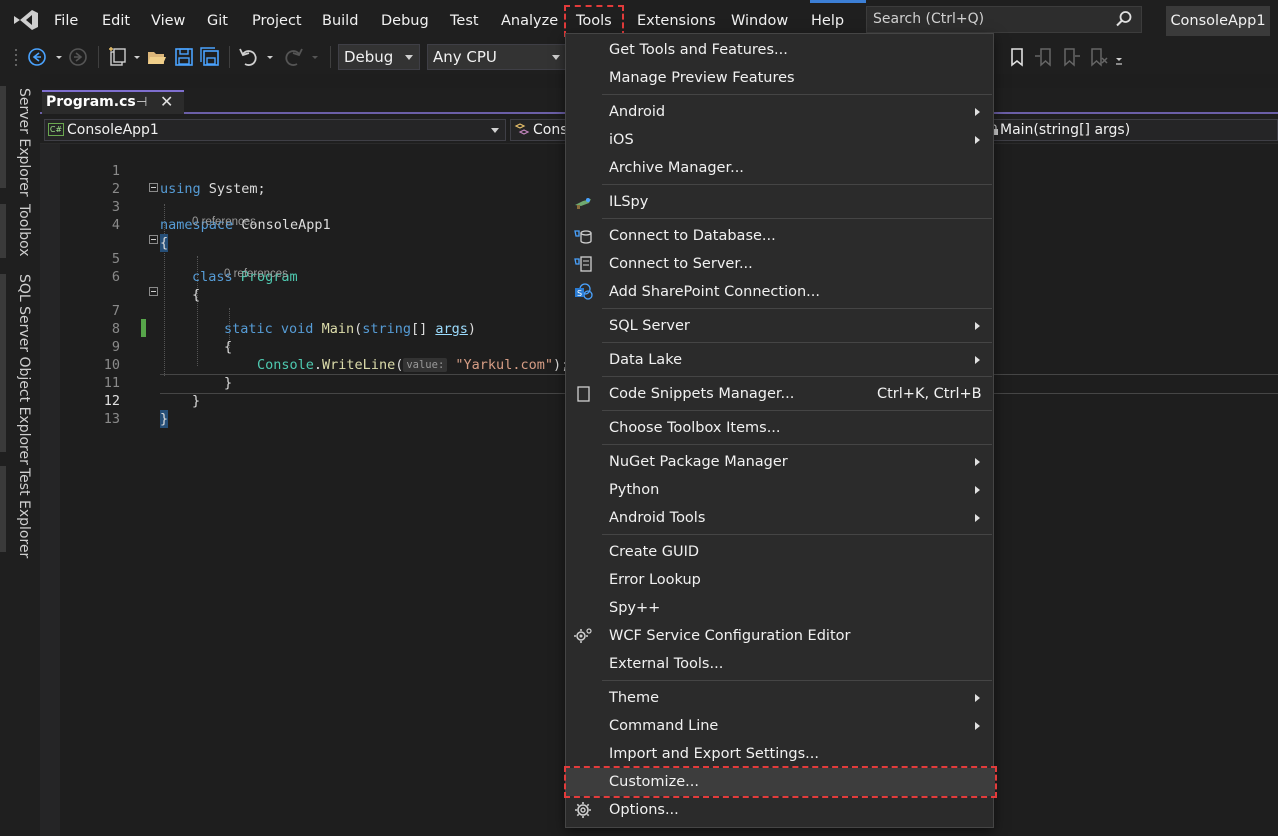 The width and height of the screenshot is (1278, 836). I want to click on options-gear-icon, so click(583, 810).